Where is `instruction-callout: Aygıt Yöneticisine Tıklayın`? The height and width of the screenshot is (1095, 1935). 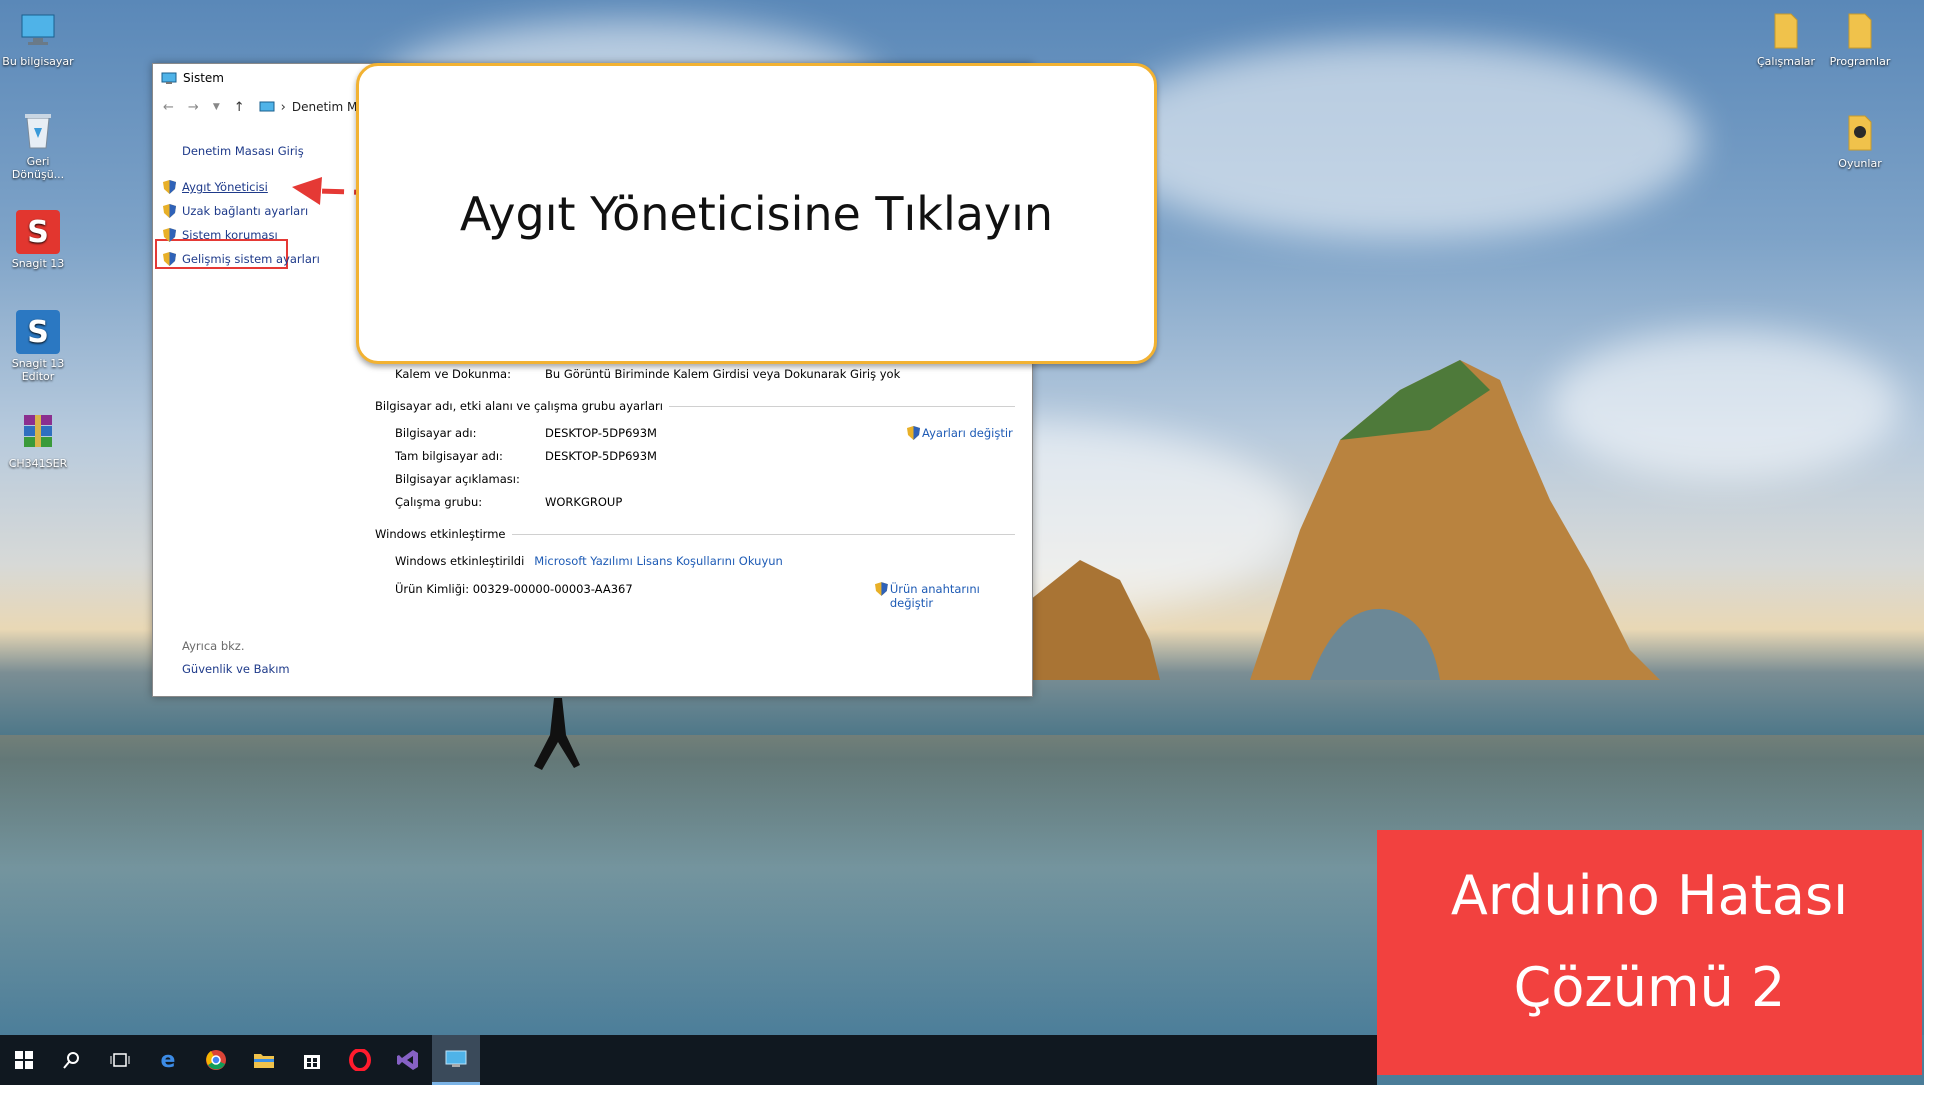 instruction-callout: Aygıt Yöneticisine Tıklayın is located at coordinates (756, 213).